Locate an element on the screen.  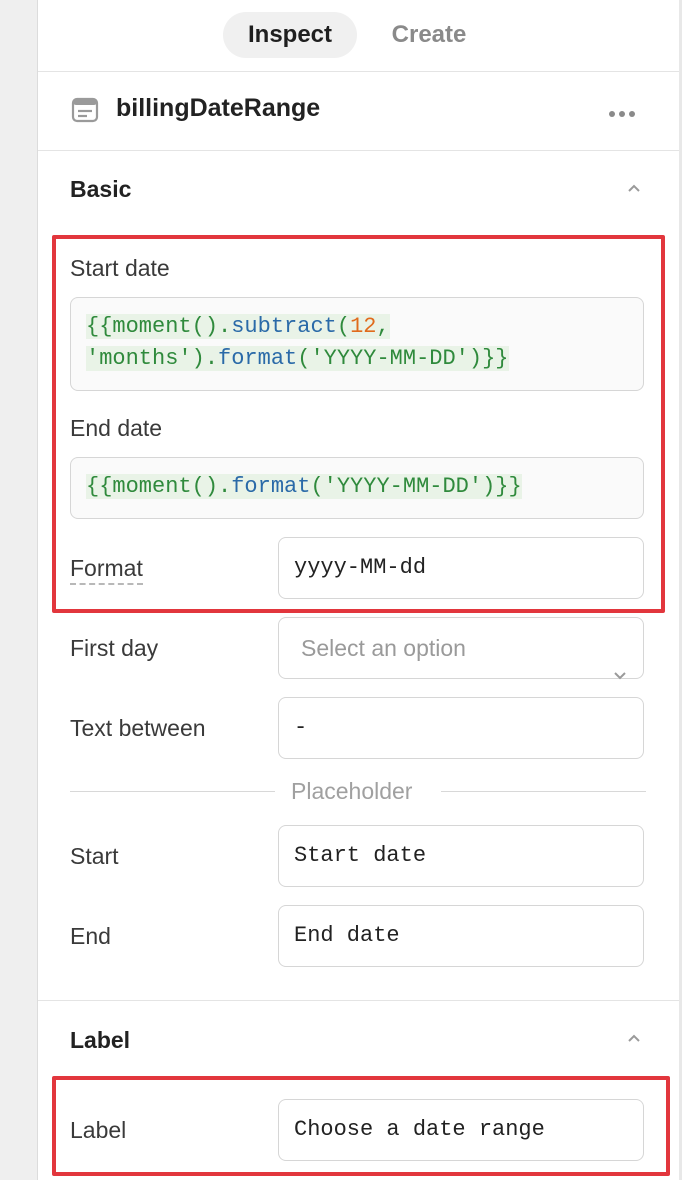
tab-create: Create is located at coordinates (429, 35).